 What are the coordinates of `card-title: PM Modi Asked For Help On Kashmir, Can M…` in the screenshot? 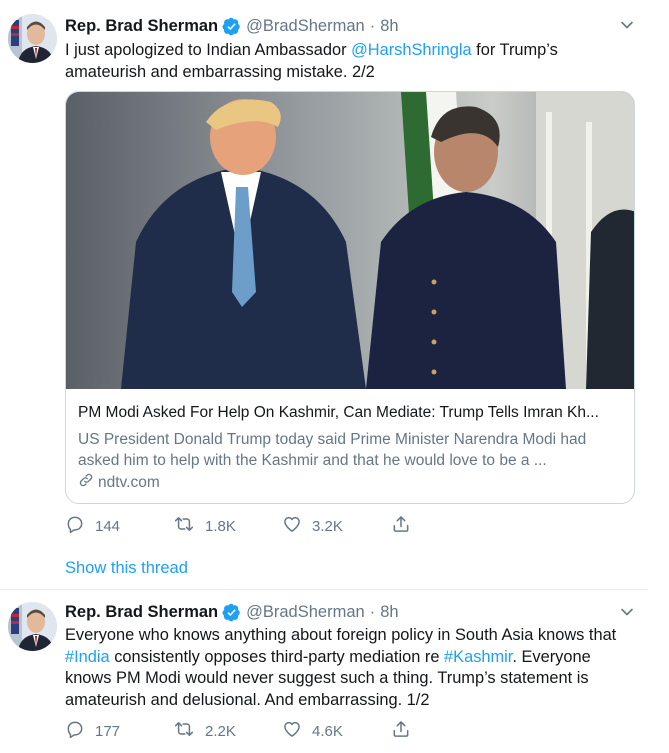 It's located at (352, 413).